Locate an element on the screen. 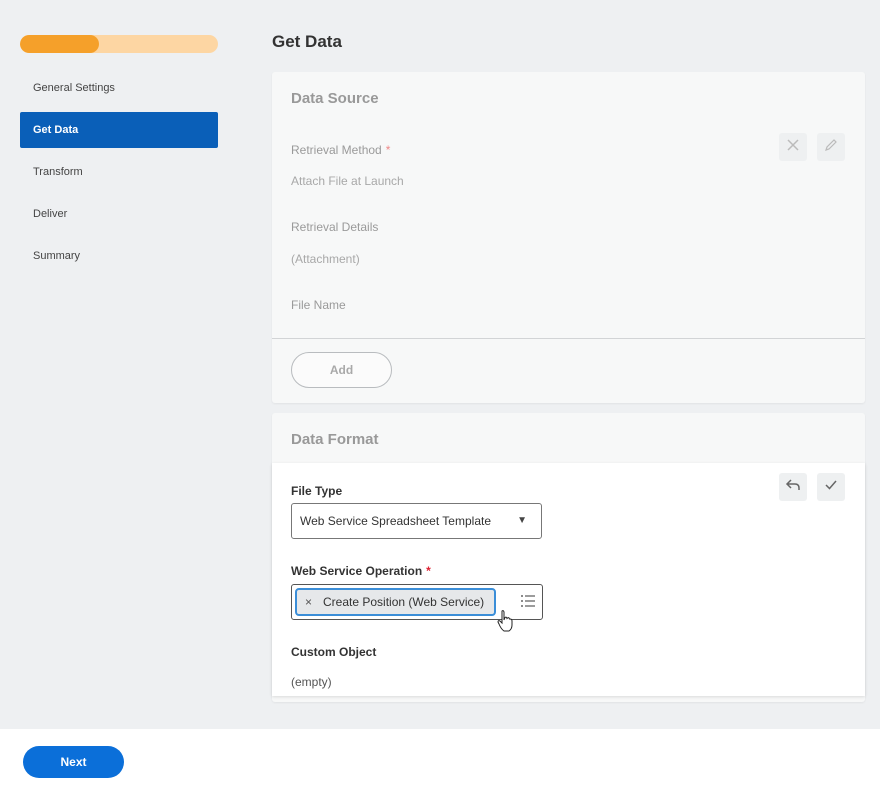 The image size is (880, 791). step-general-settings: General Settings is located at coordinates (119, 88).